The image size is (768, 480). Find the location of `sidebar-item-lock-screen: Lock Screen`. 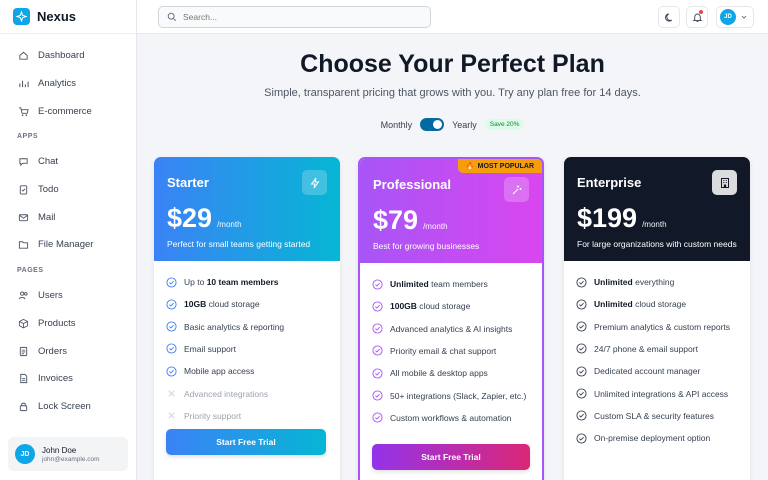

sidebar-item-lock-screen: Lock Screen is located at coordinates (68, 407).